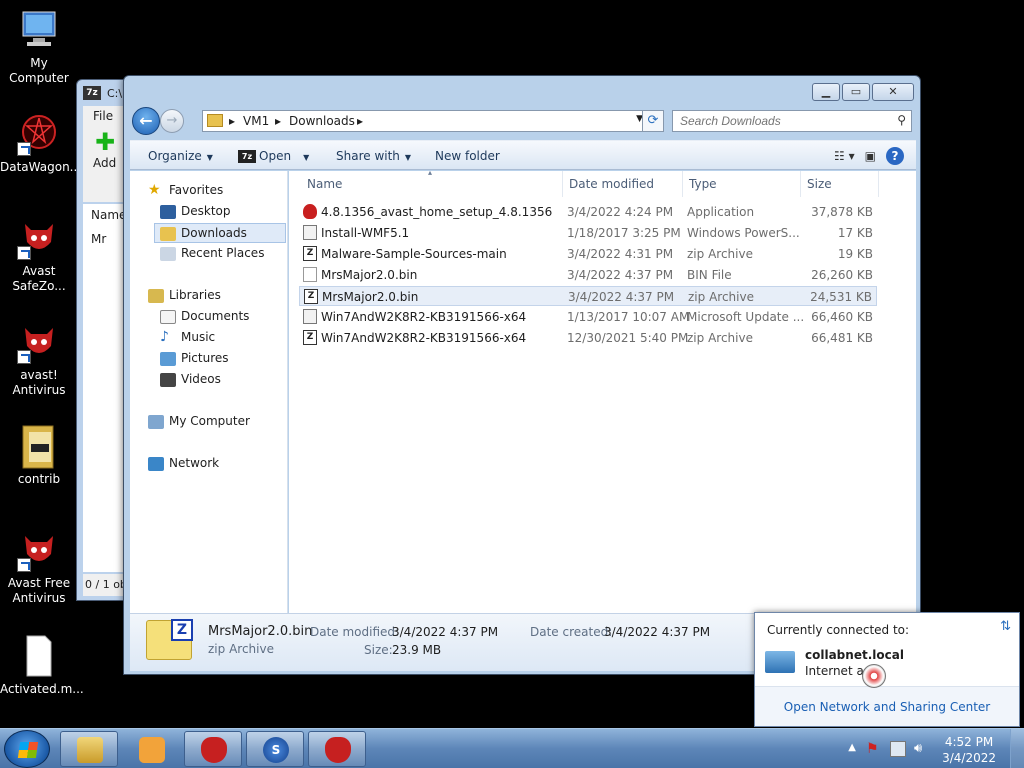  Describe the element at coordinates (195, 211) in the screenshot. I see `nav-desktop: Desktop` at that location.